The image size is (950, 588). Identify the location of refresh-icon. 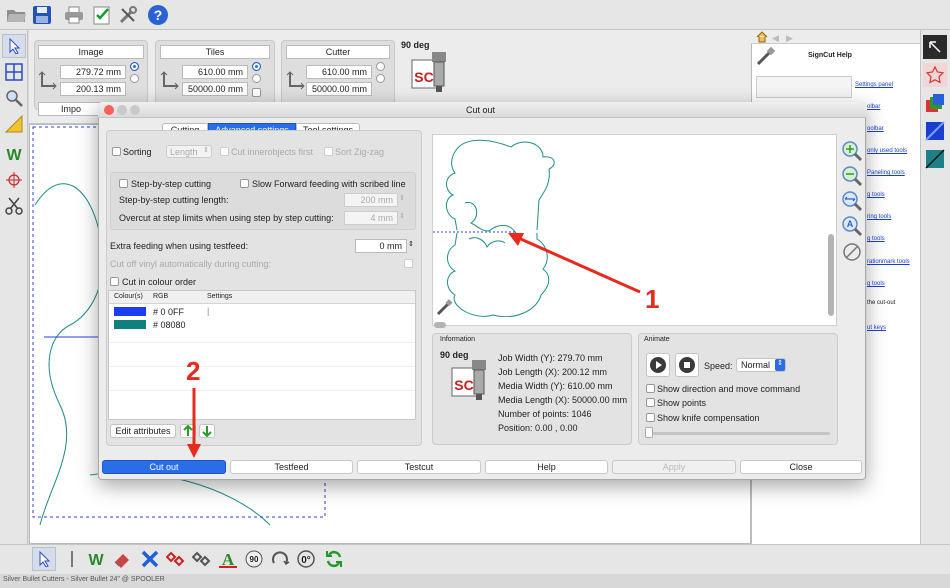
(334, 559).